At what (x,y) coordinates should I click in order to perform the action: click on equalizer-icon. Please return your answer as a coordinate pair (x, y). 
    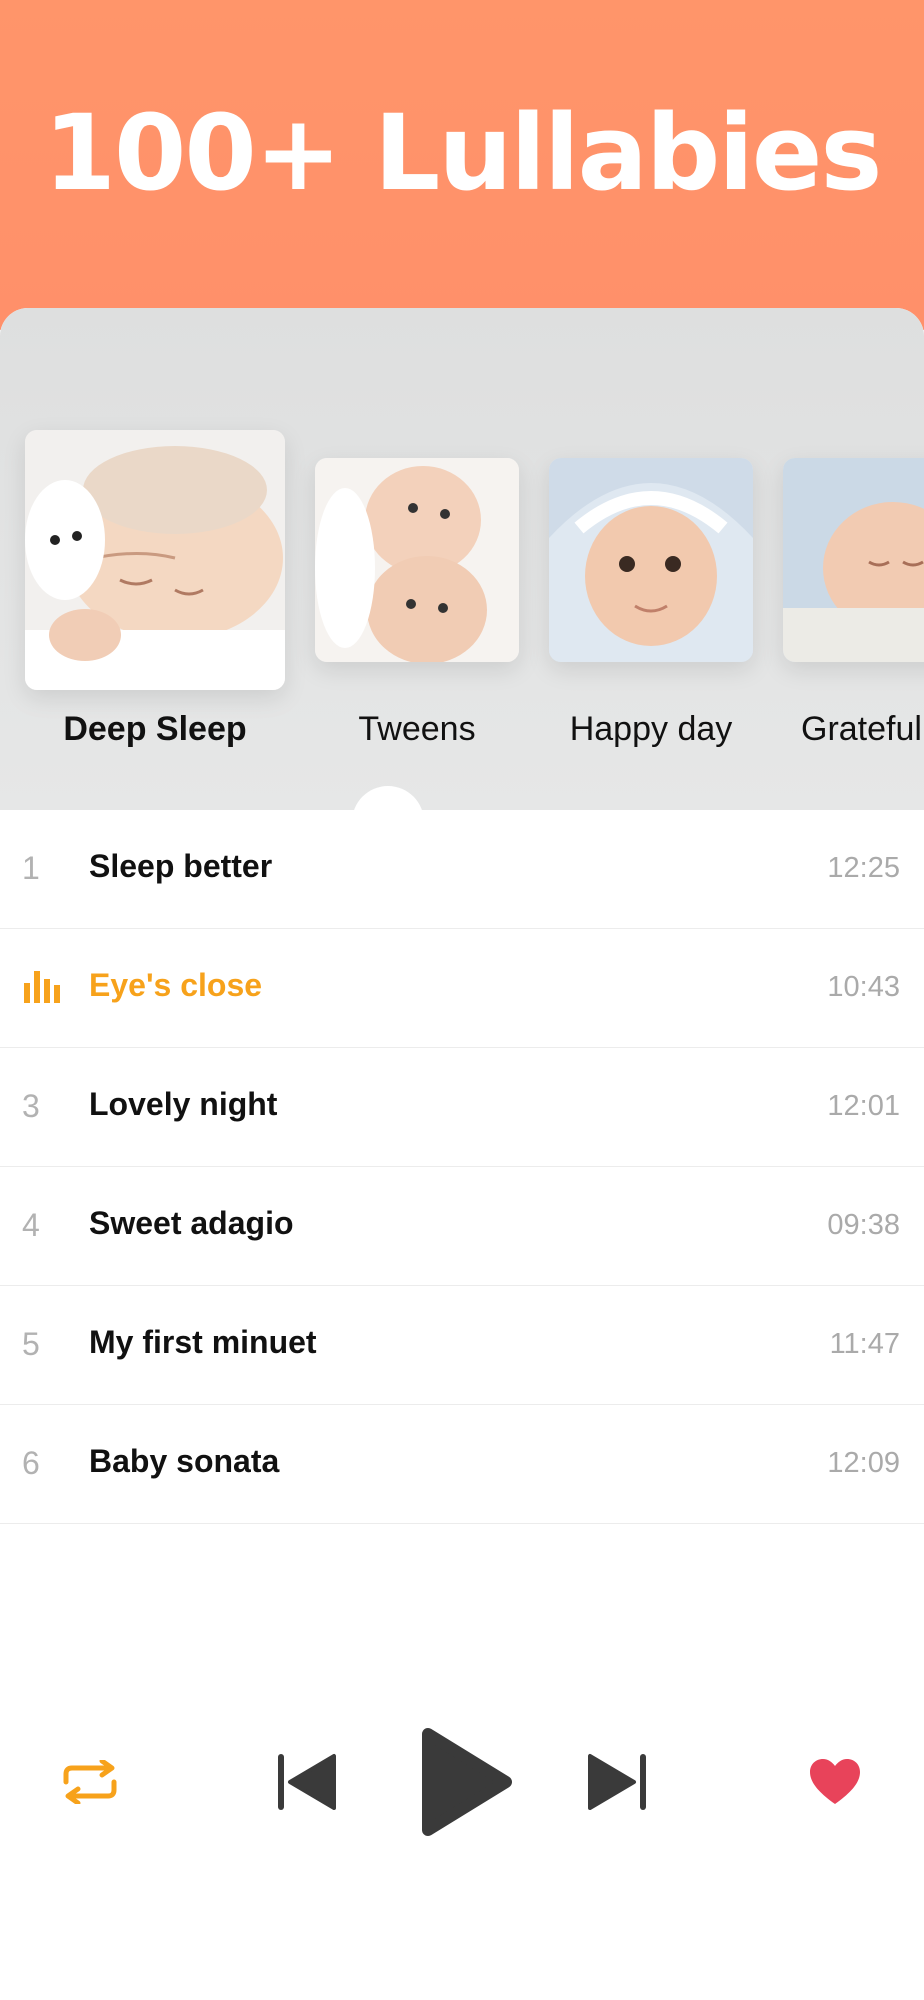
    Looking at the image, I should click on (42, 987).